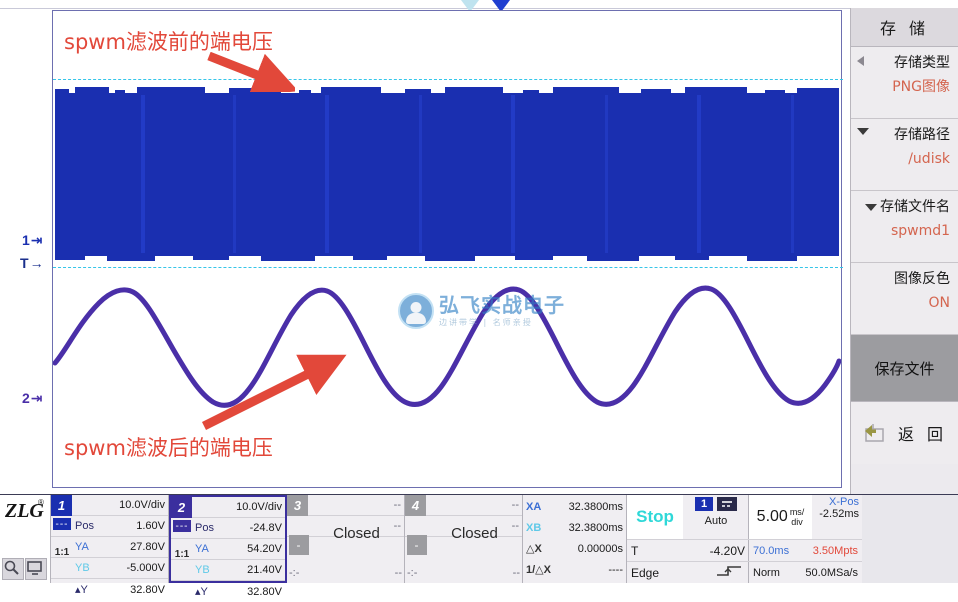 The width and height of the screenshot is (958, 602). What do you see at coordinates (574, 548) in the screenshot?
I see `measurement-row: △X 0.00000s` at bounding box center [574, 548].